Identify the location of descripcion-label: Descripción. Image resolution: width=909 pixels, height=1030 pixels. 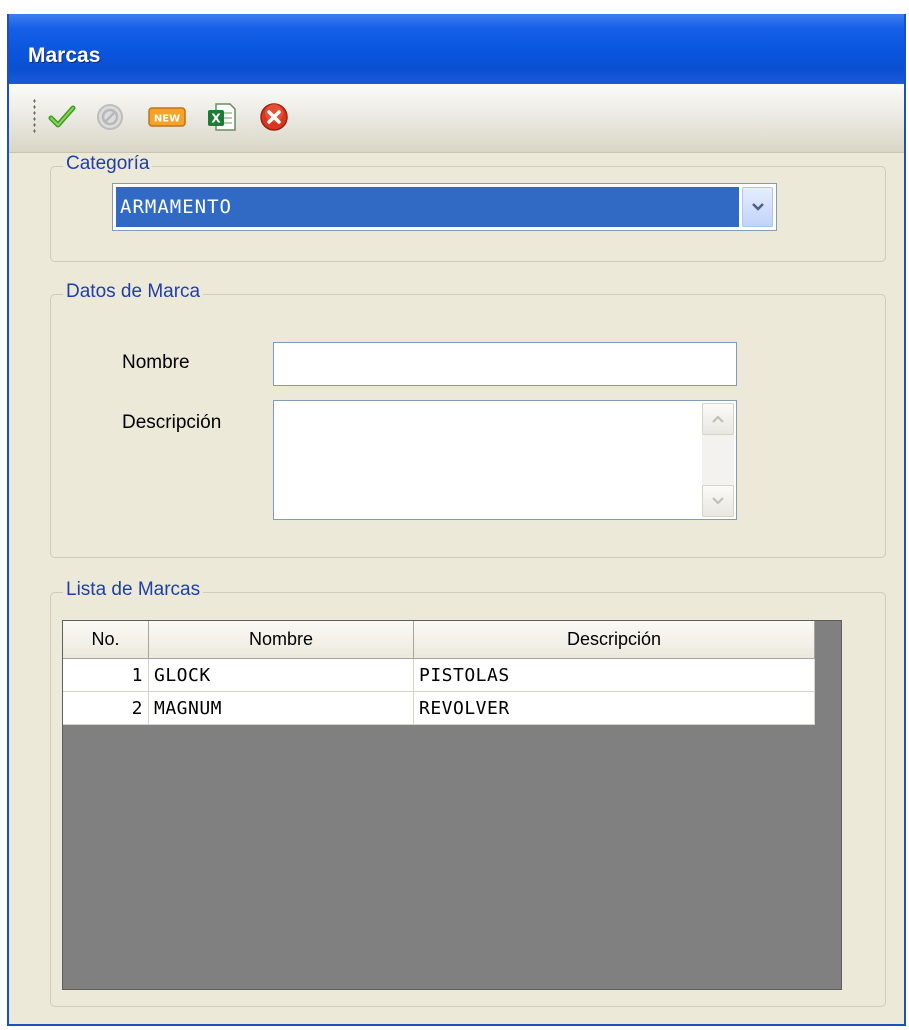
(172, 422).